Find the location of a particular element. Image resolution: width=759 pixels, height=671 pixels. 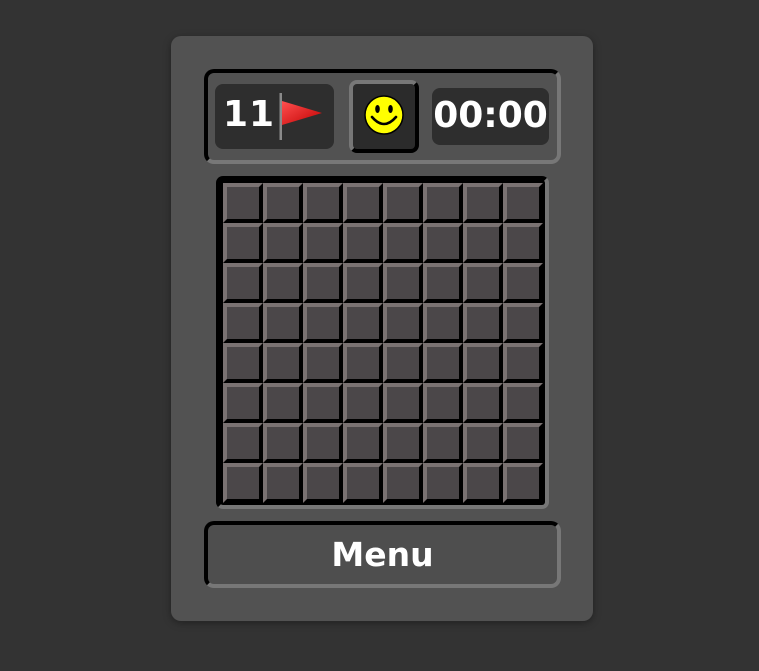

game-header: 11 00:00 is located at coordinates (382, 116).